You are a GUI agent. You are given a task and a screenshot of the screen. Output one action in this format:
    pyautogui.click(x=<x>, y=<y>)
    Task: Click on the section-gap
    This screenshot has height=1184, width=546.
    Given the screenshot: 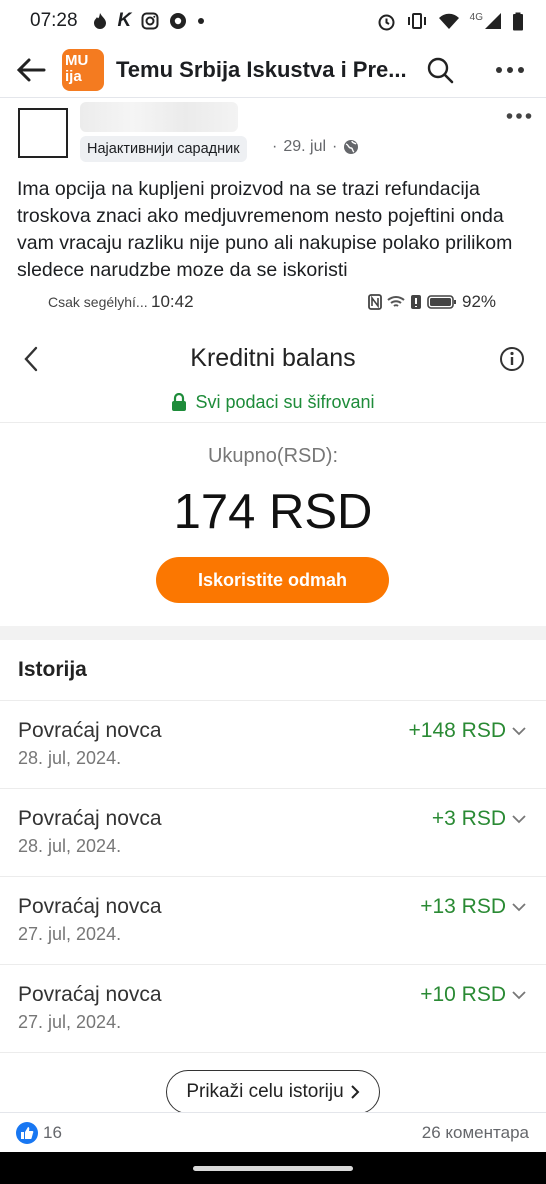 What is the action you would take?
    pyautogui.click(x=273, y=633)
    